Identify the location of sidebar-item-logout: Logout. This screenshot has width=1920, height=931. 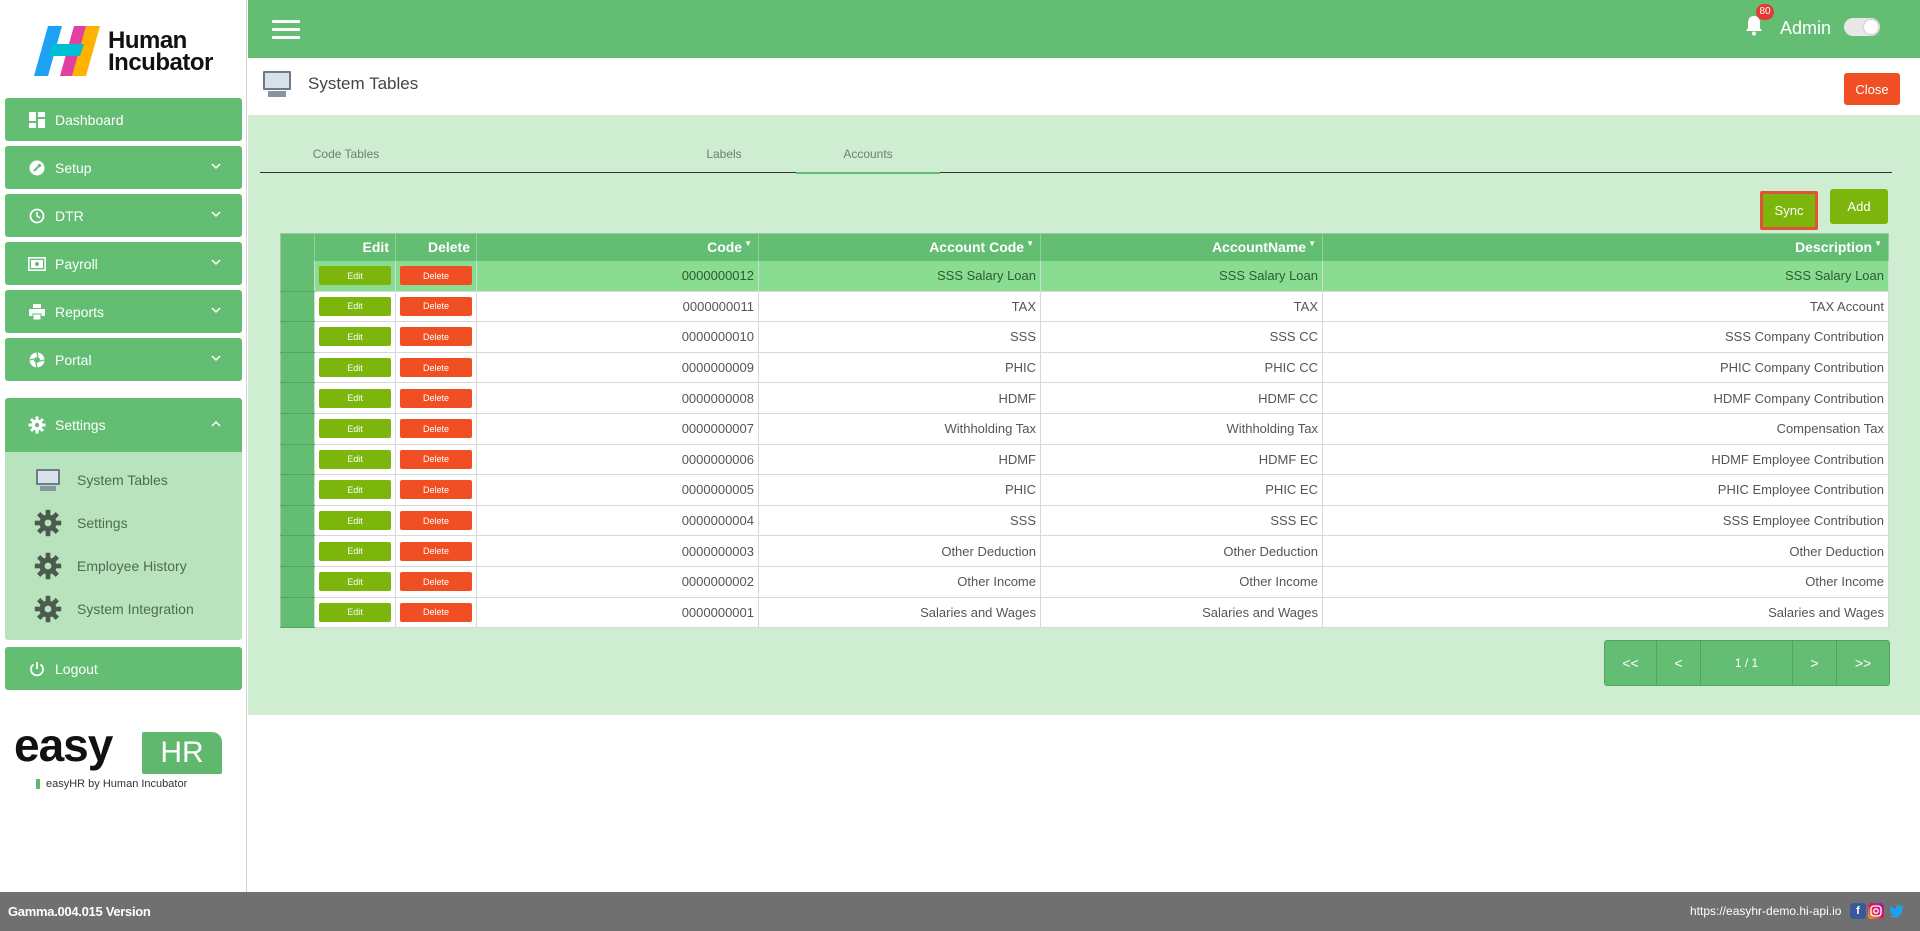
(123, 668).